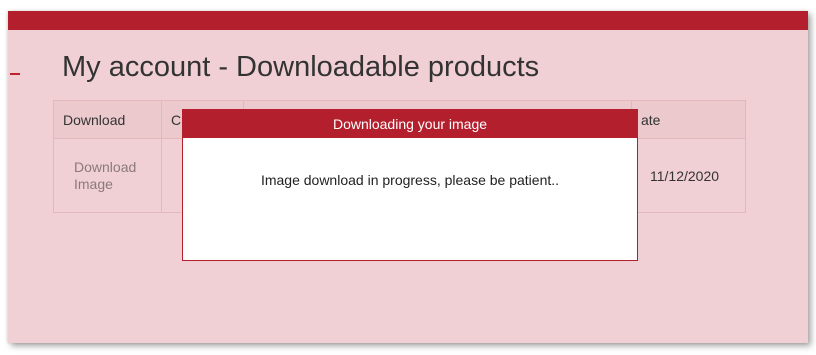  Describe the element at coordinates (99, 176) in the screenshot. I see `download-image-link: Download Image` at that location.